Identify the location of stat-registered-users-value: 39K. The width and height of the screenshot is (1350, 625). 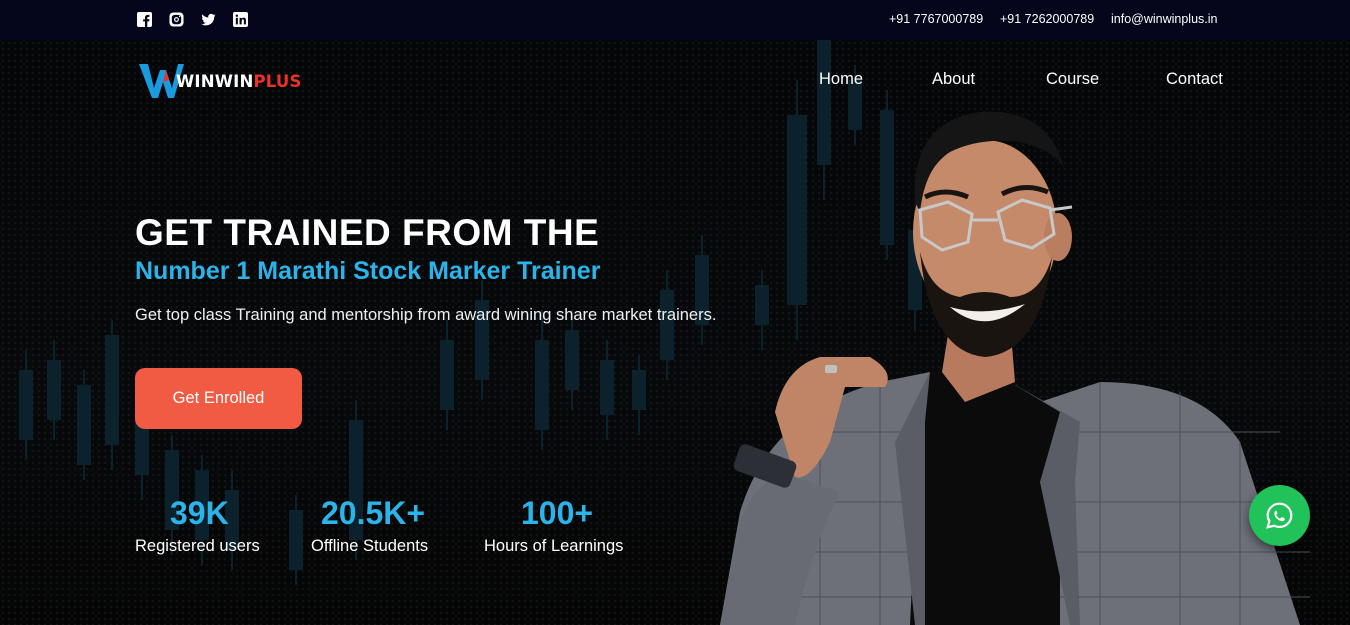
(199, 513).